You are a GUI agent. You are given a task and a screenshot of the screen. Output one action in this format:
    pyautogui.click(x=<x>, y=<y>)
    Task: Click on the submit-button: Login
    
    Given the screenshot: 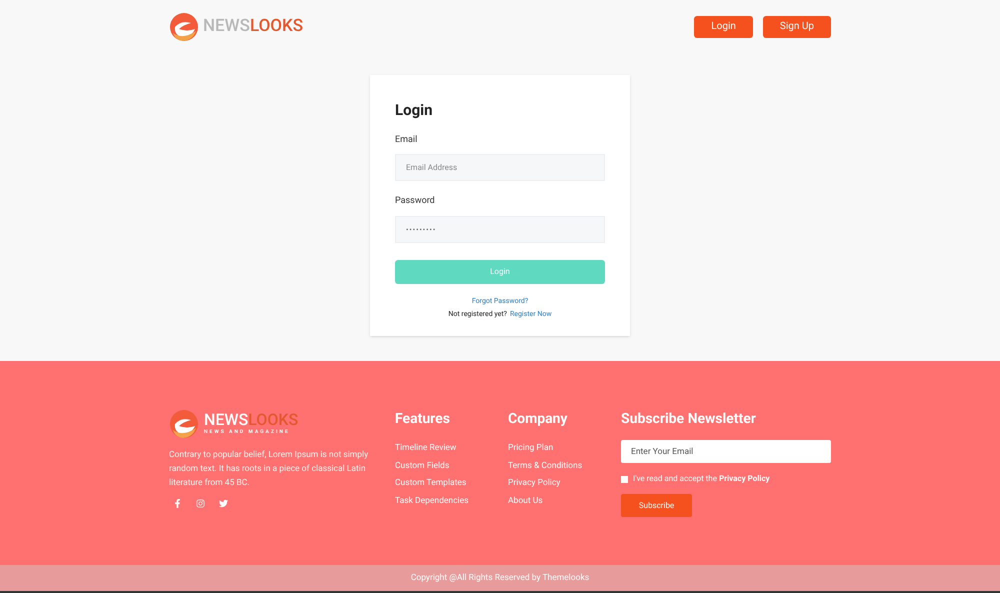 What is the action you would take?
    pyautogui.click(x=500, y=272)
    